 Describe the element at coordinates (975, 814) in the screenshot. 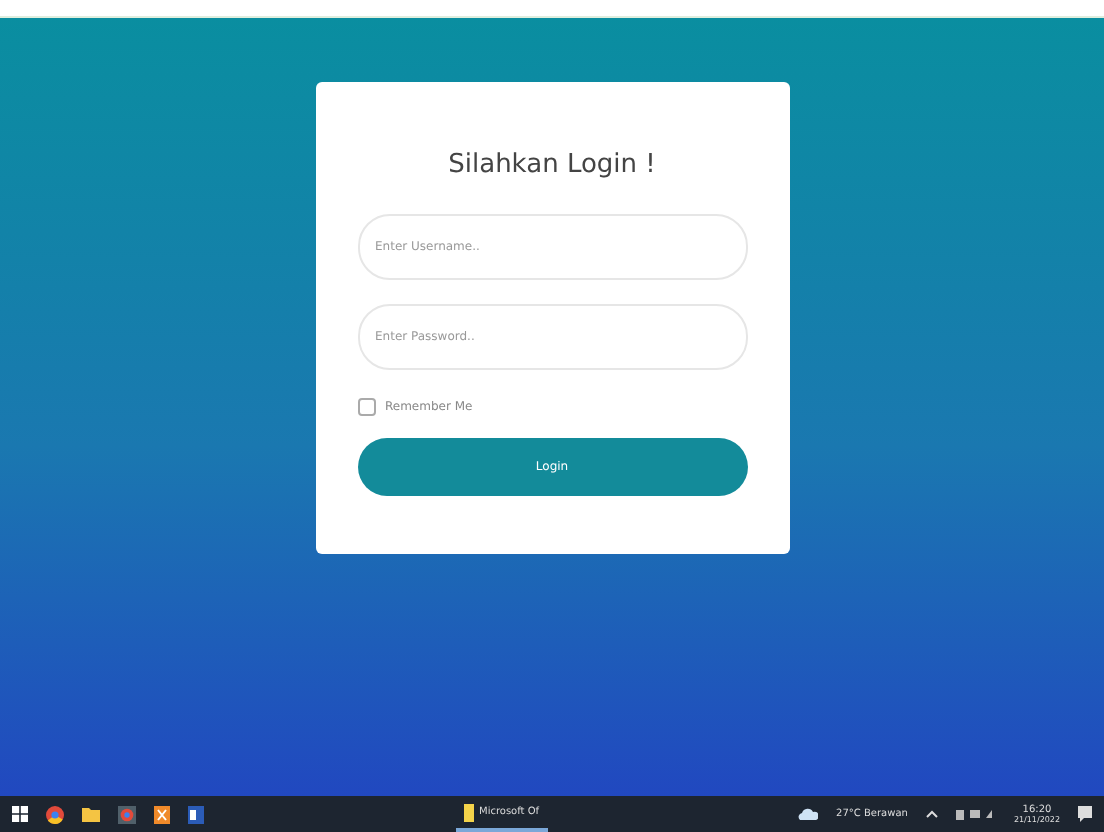

I see `system-tray-icons` at that location.